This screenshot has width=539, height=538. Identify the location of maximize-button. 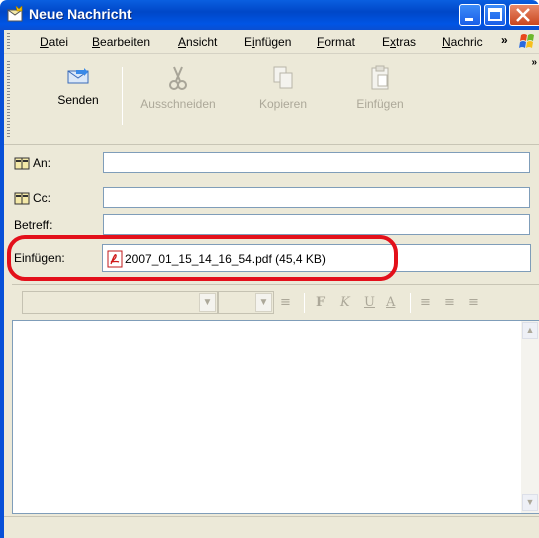
(495, 15).